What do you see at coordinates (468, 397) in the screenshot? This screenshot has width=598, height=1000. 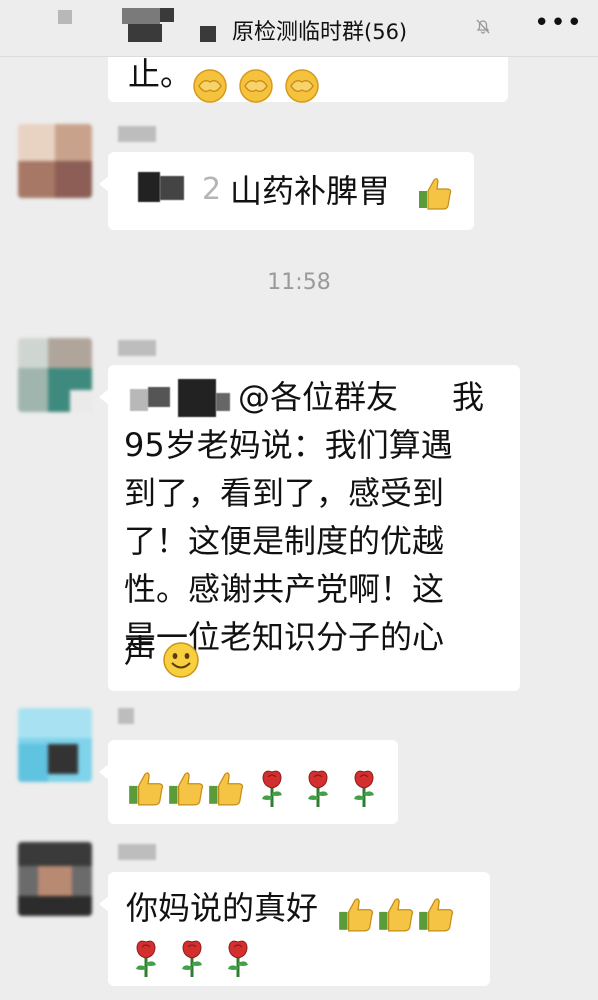 I see `message-line: 我` at bounding box center [468, 397].